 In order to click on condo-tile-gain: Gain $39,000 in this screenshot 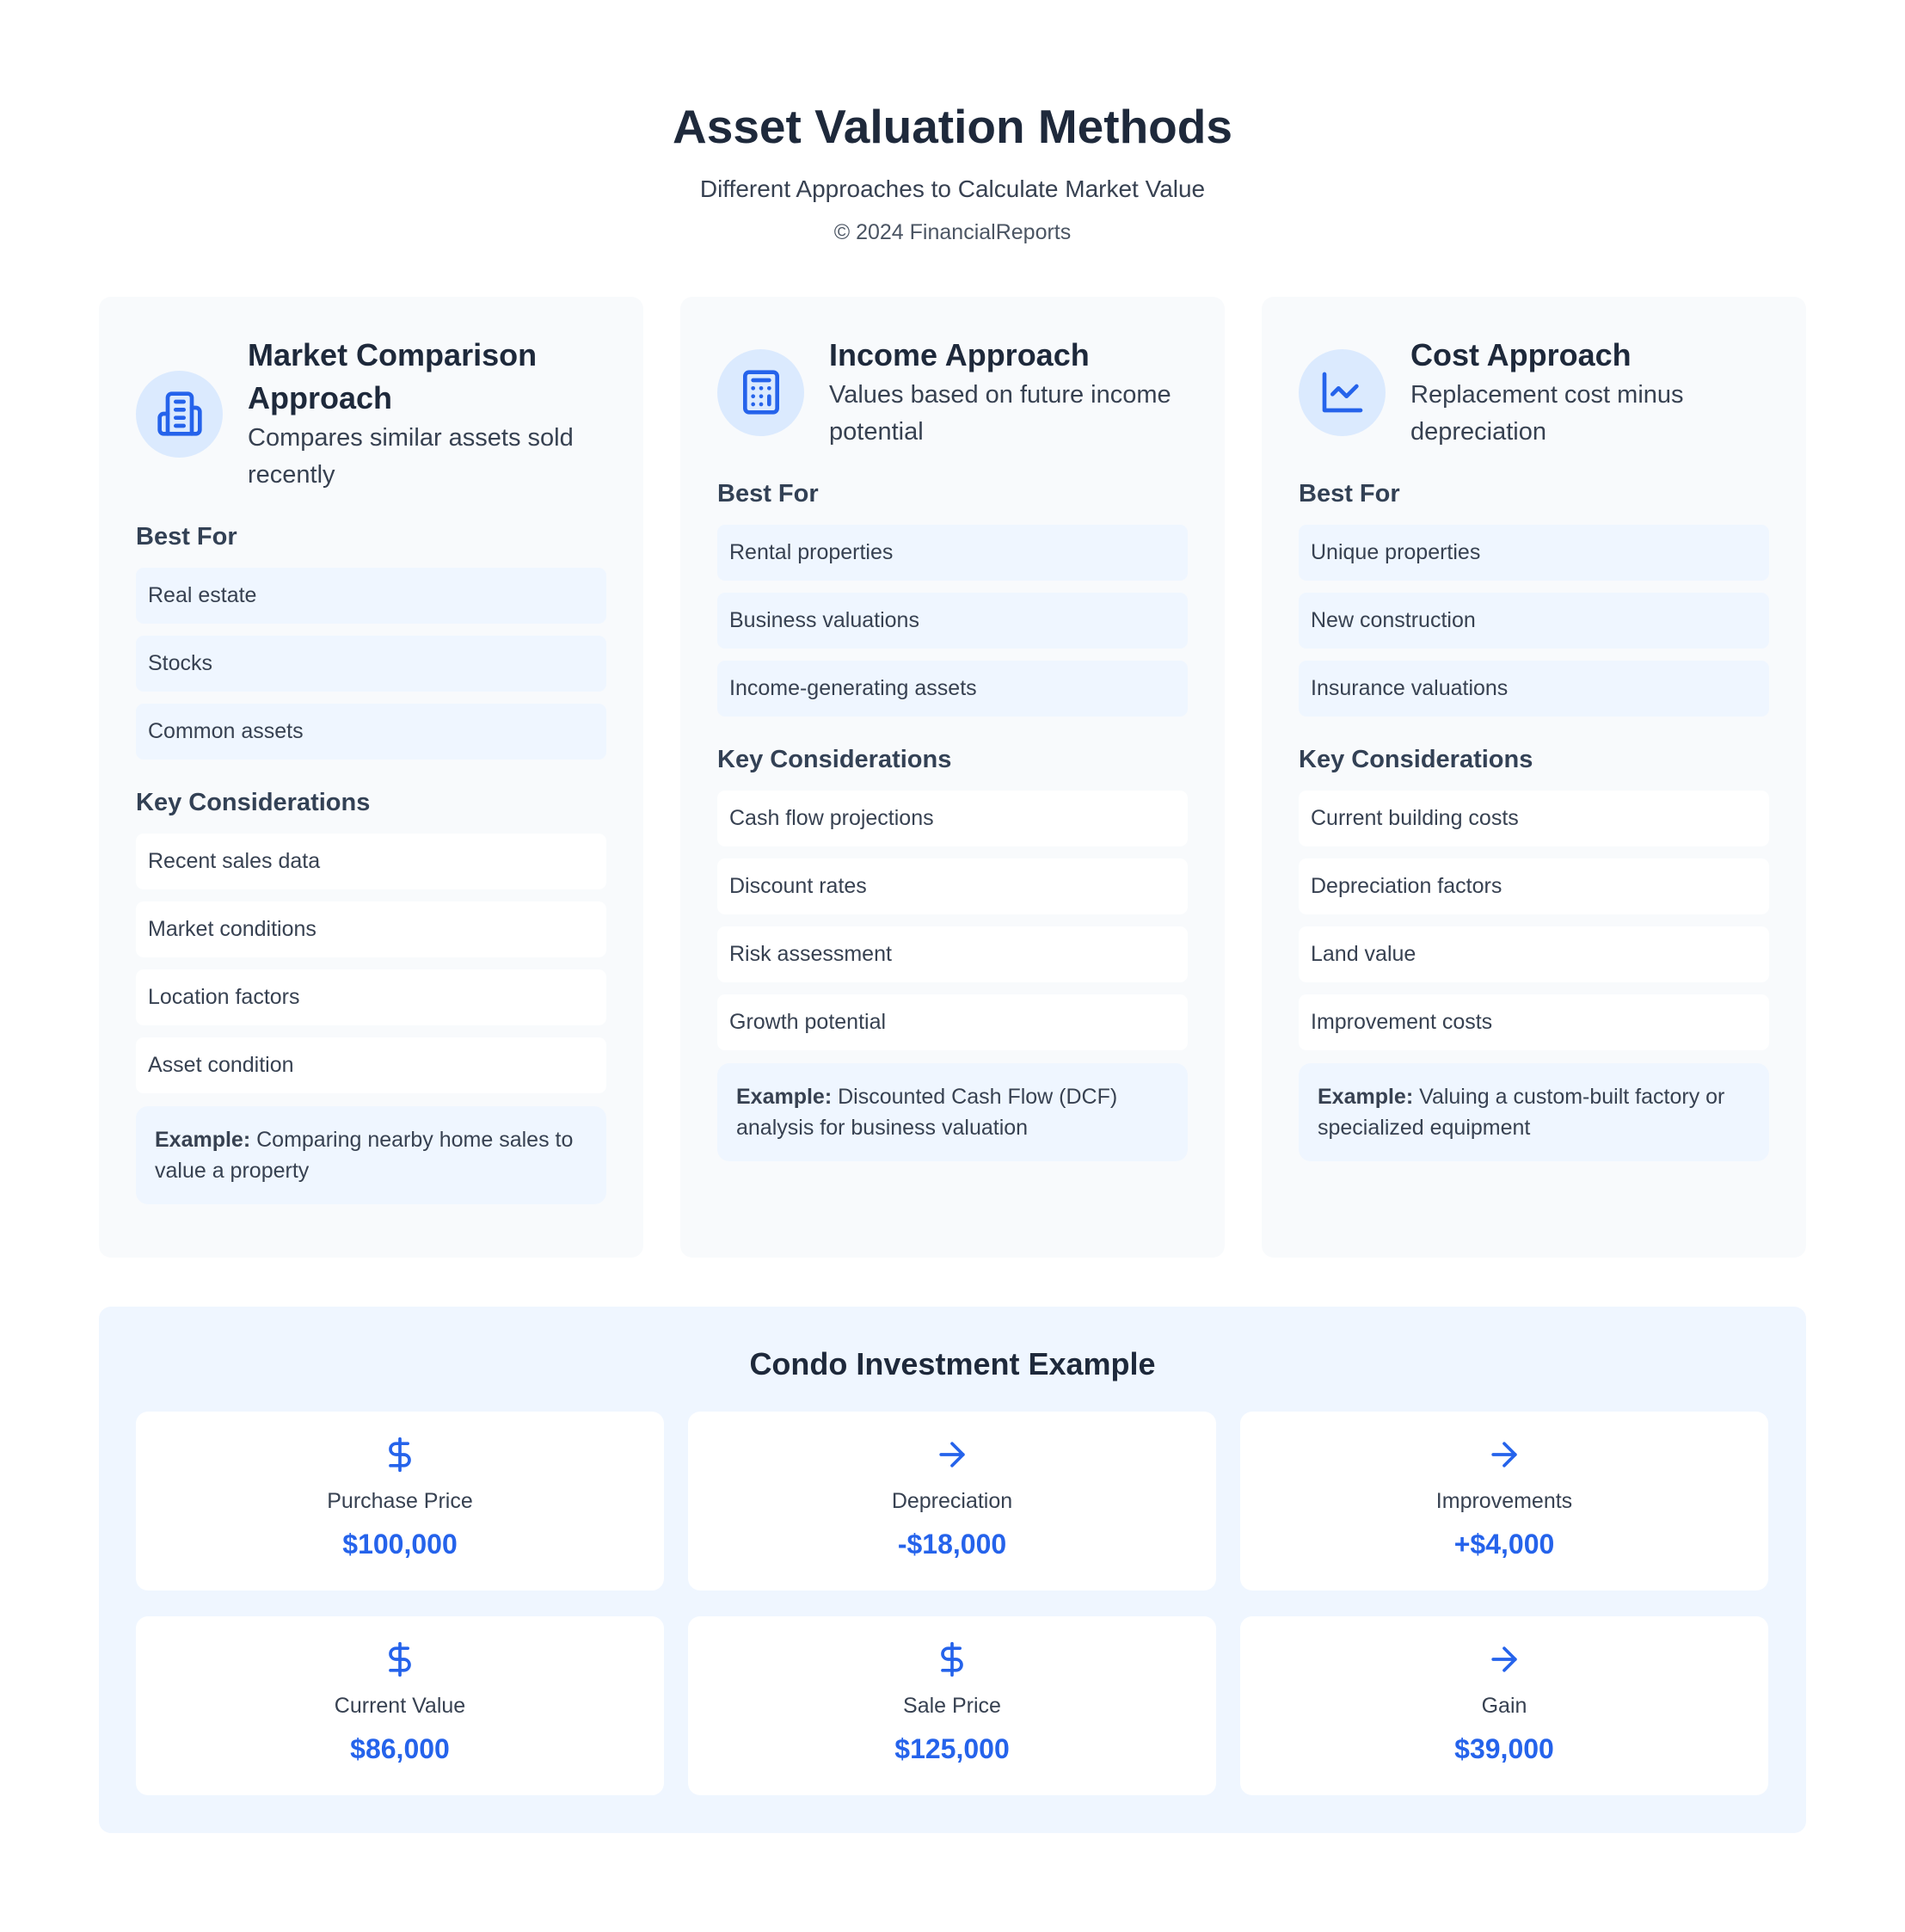, I will do `click(1504, 1705)`.